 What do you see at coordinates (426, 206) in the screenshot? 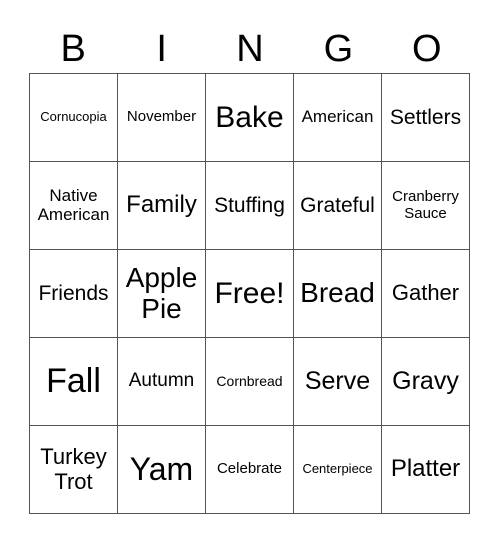
I see `bingo-cell: Cranberry Sauce` at bounding box center [426, 206].